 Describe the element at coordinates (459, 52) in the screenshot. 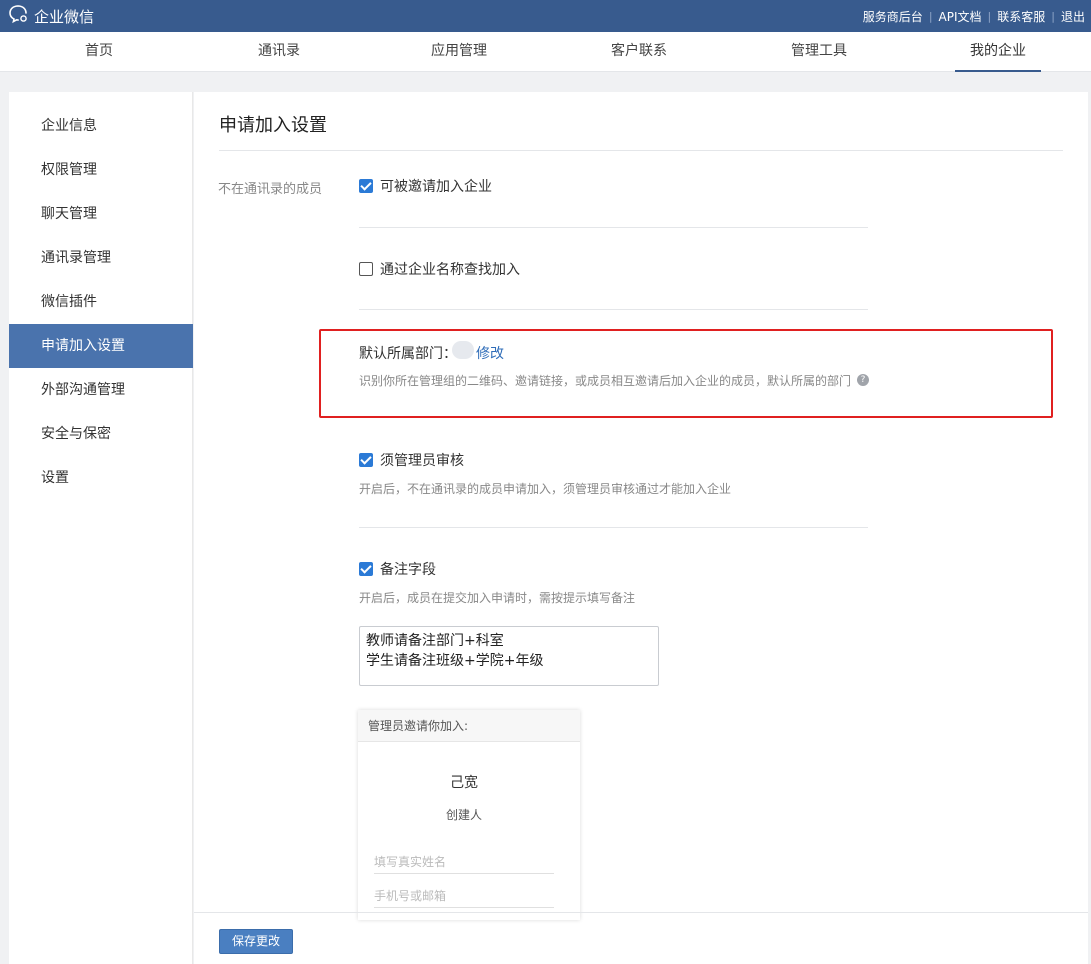

I see `tab-app-management: 应用管理` at that location.